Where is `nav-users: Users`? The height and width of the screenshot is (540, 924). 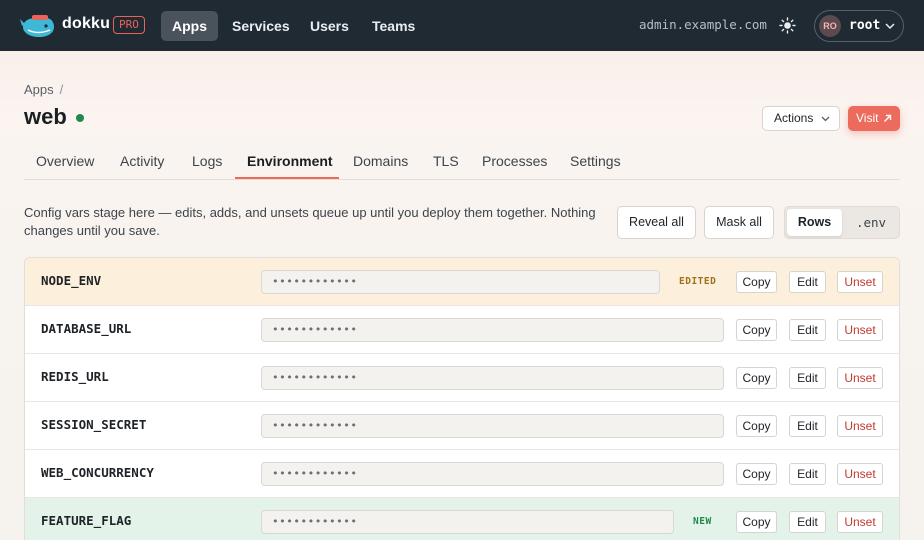
nav-users: Users is located at coordinates (329, 26).